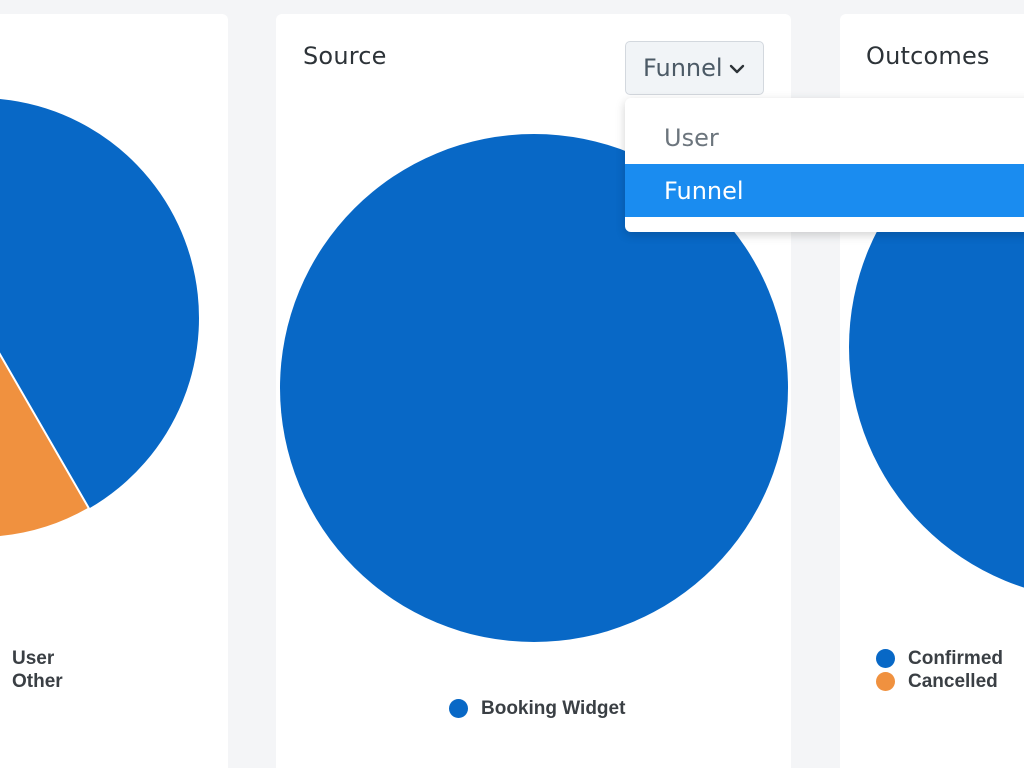 This screenshot has height=768, width=1024. I want to click on legend-item-user: User, so click(31, 658).